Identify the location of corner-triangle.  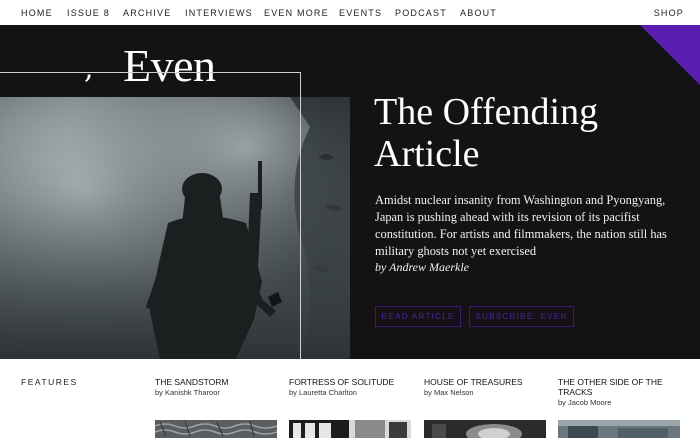
(670, 55).